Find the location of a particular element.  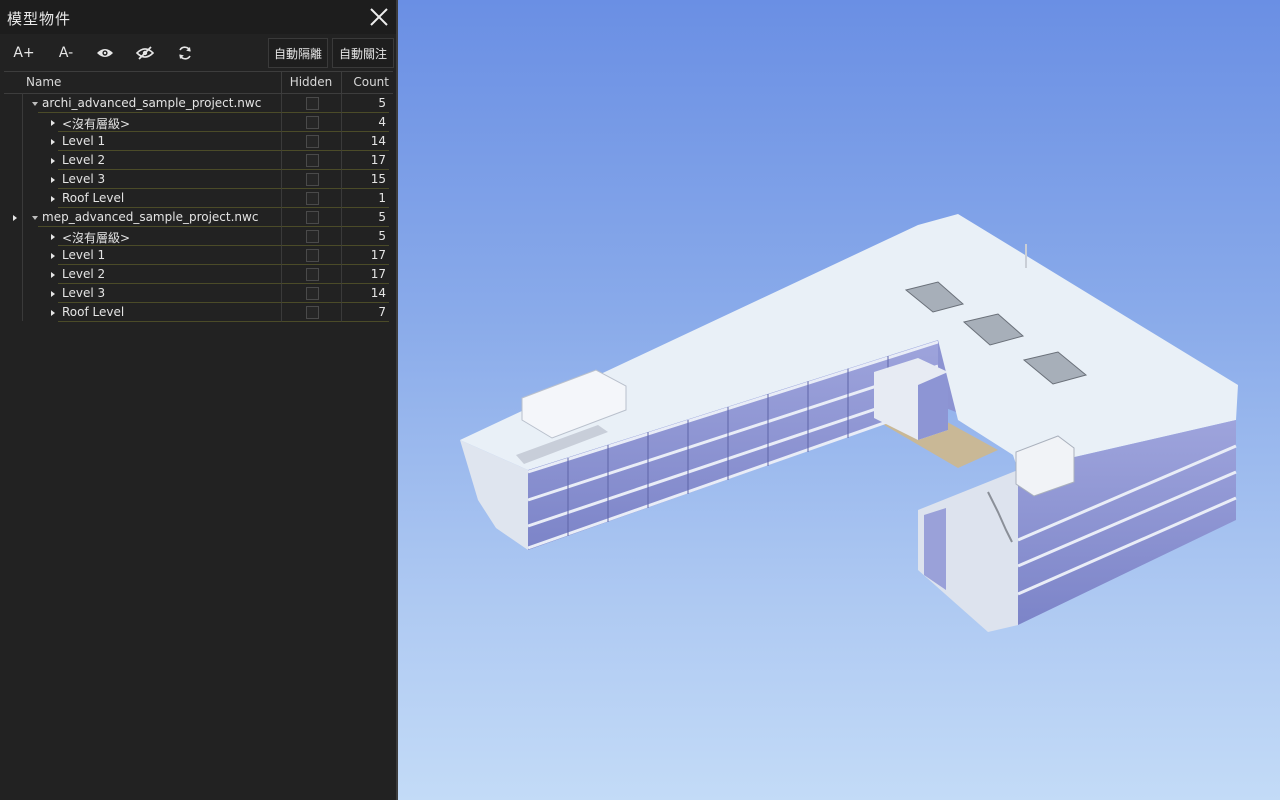

tree-row-level: <沒有層級> 4 is located at coordinates (198, 122).